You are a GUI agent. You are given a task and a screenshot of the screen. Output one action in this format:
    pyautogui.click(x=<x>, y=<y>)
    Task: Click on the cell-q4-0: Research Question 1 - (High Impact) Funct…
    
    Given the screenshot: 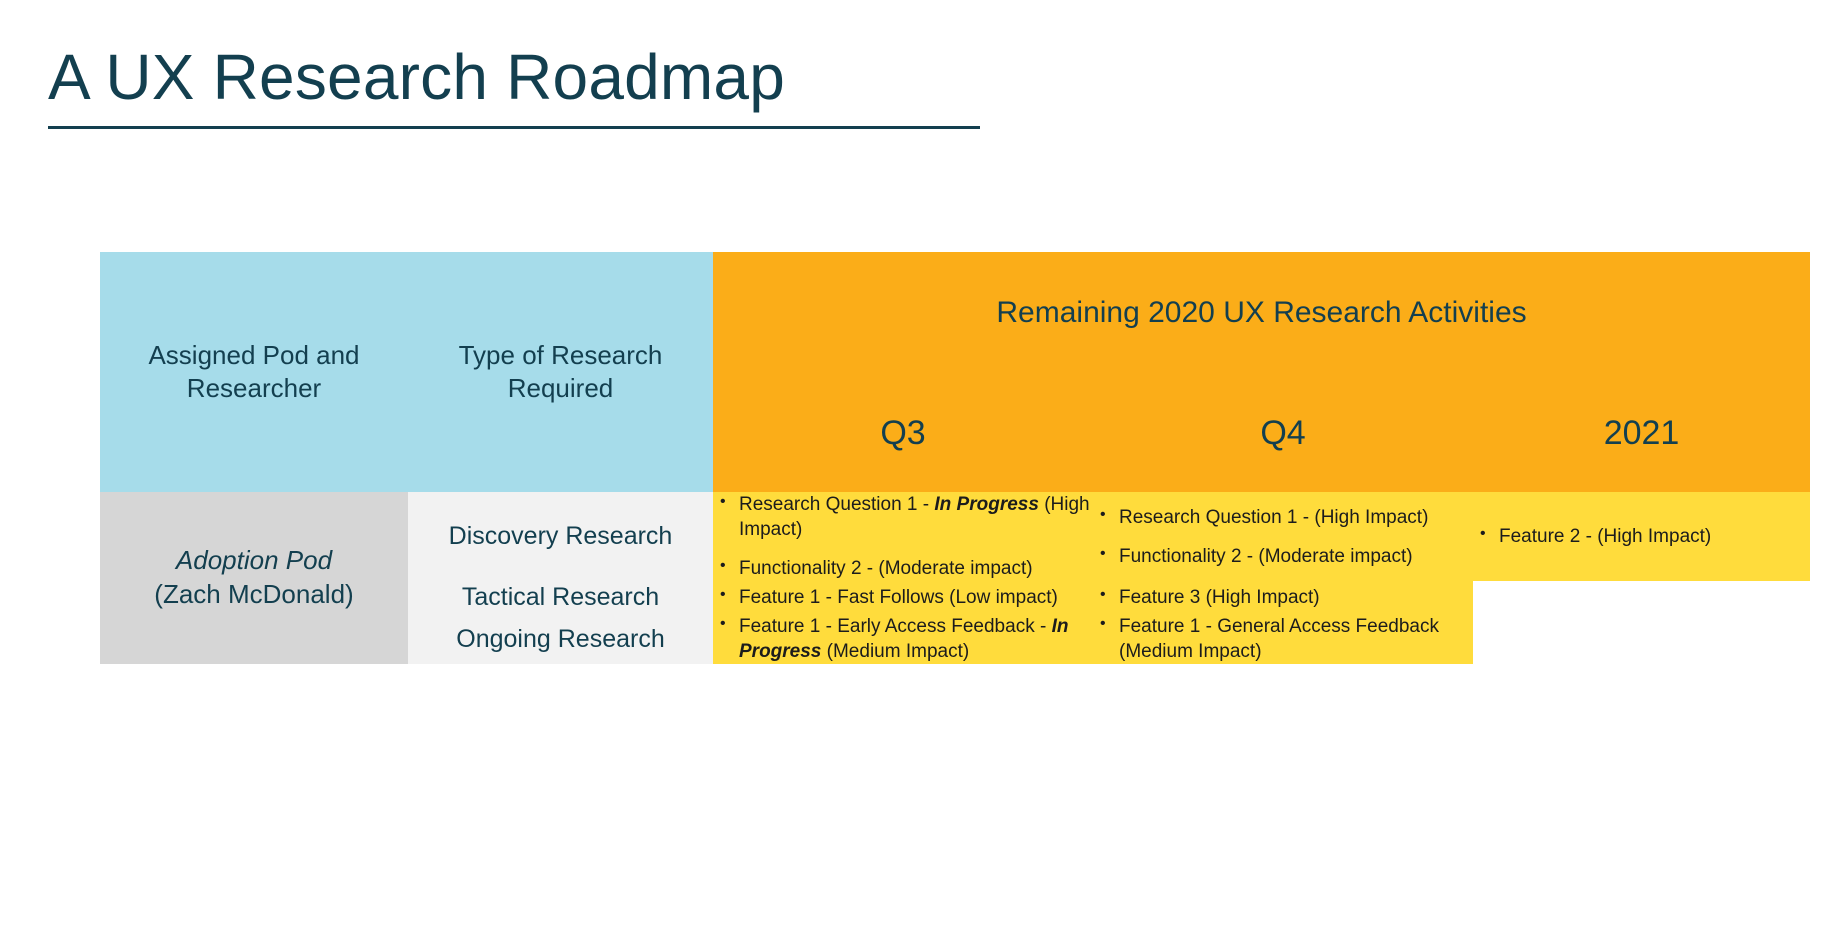 What is the action you would take?
    pyautogui.click(x=1283, y=537)
    